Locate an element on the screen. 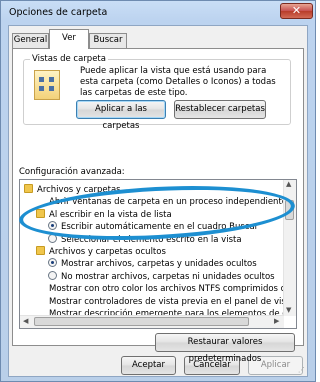  restore-defaults-button: Restaurar valores predeterminados is located at coordinates (225, 348).